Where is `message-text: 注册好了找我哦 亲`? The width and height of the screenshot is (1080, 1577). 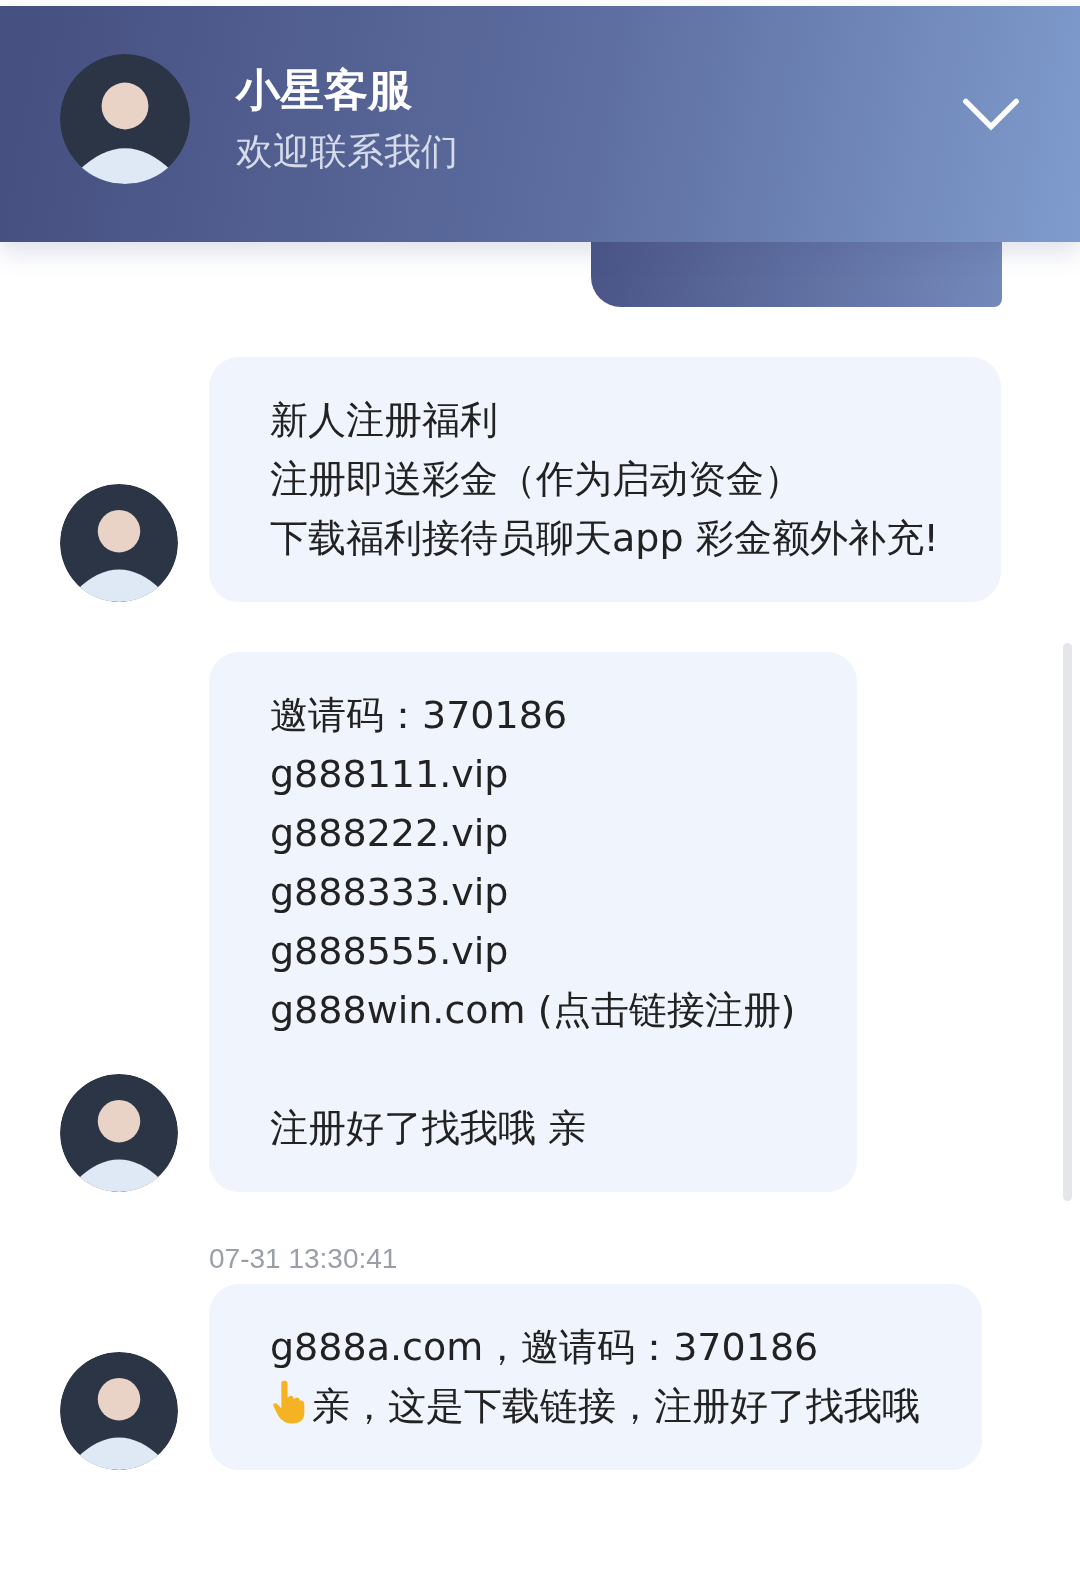 message-text: 注册好了找我哦 亲 is located at coordinates (428, 1128).